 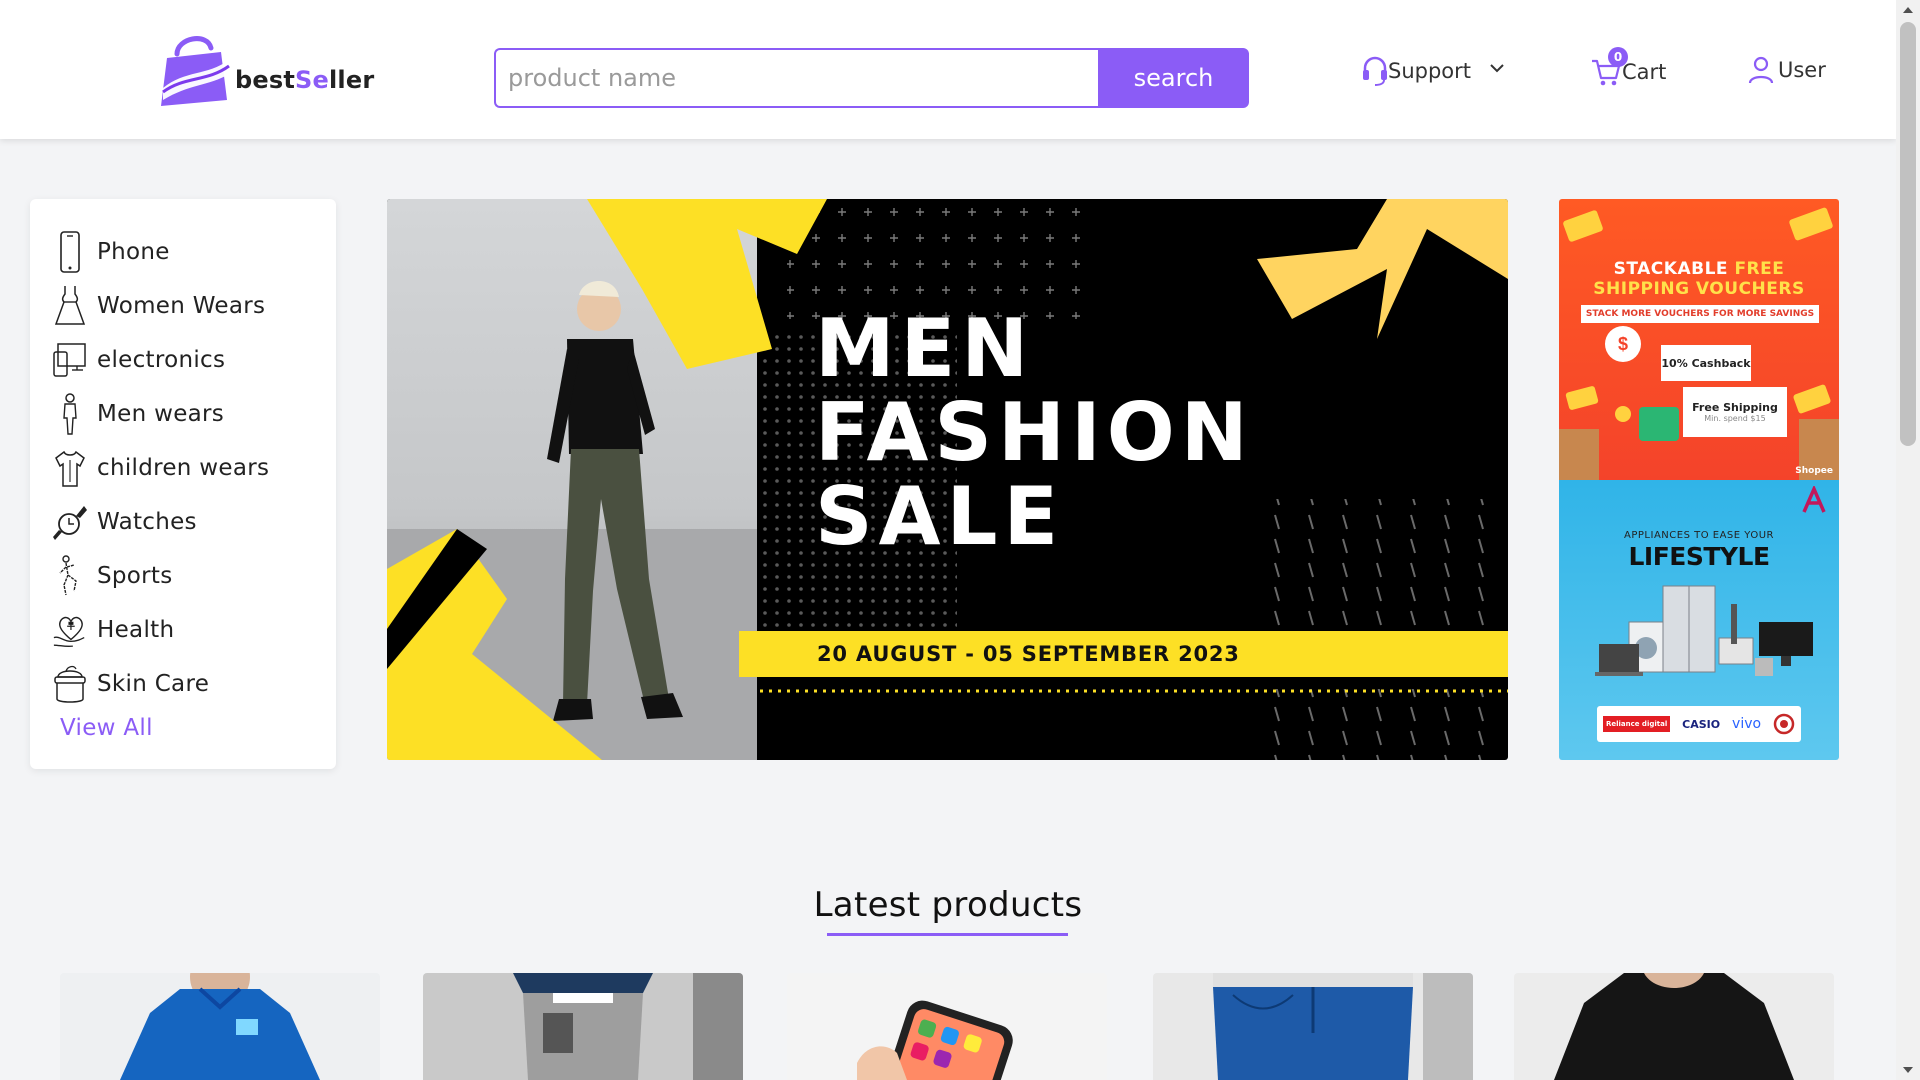 I want to click on ad-lifestyle-title: LIFESTYLE, so click(x=1699, y=556).